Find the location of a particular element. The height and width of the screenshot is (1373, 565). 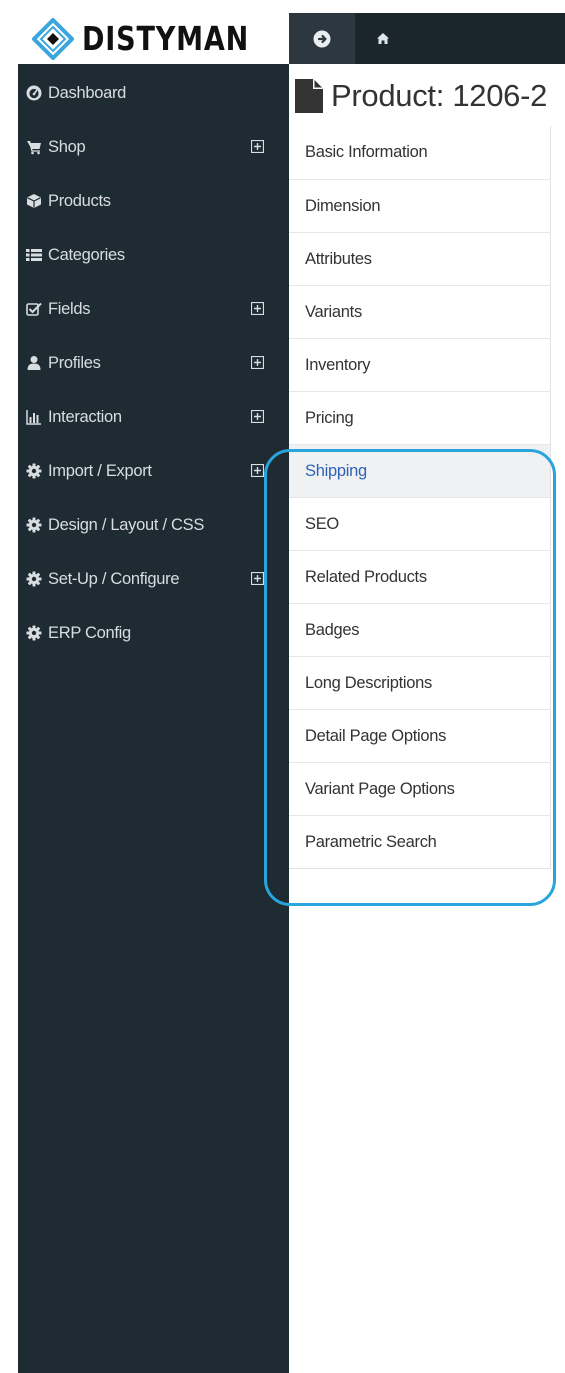

tab-detail-page-options: Detail Page Options is located at coordinates (419, 735).